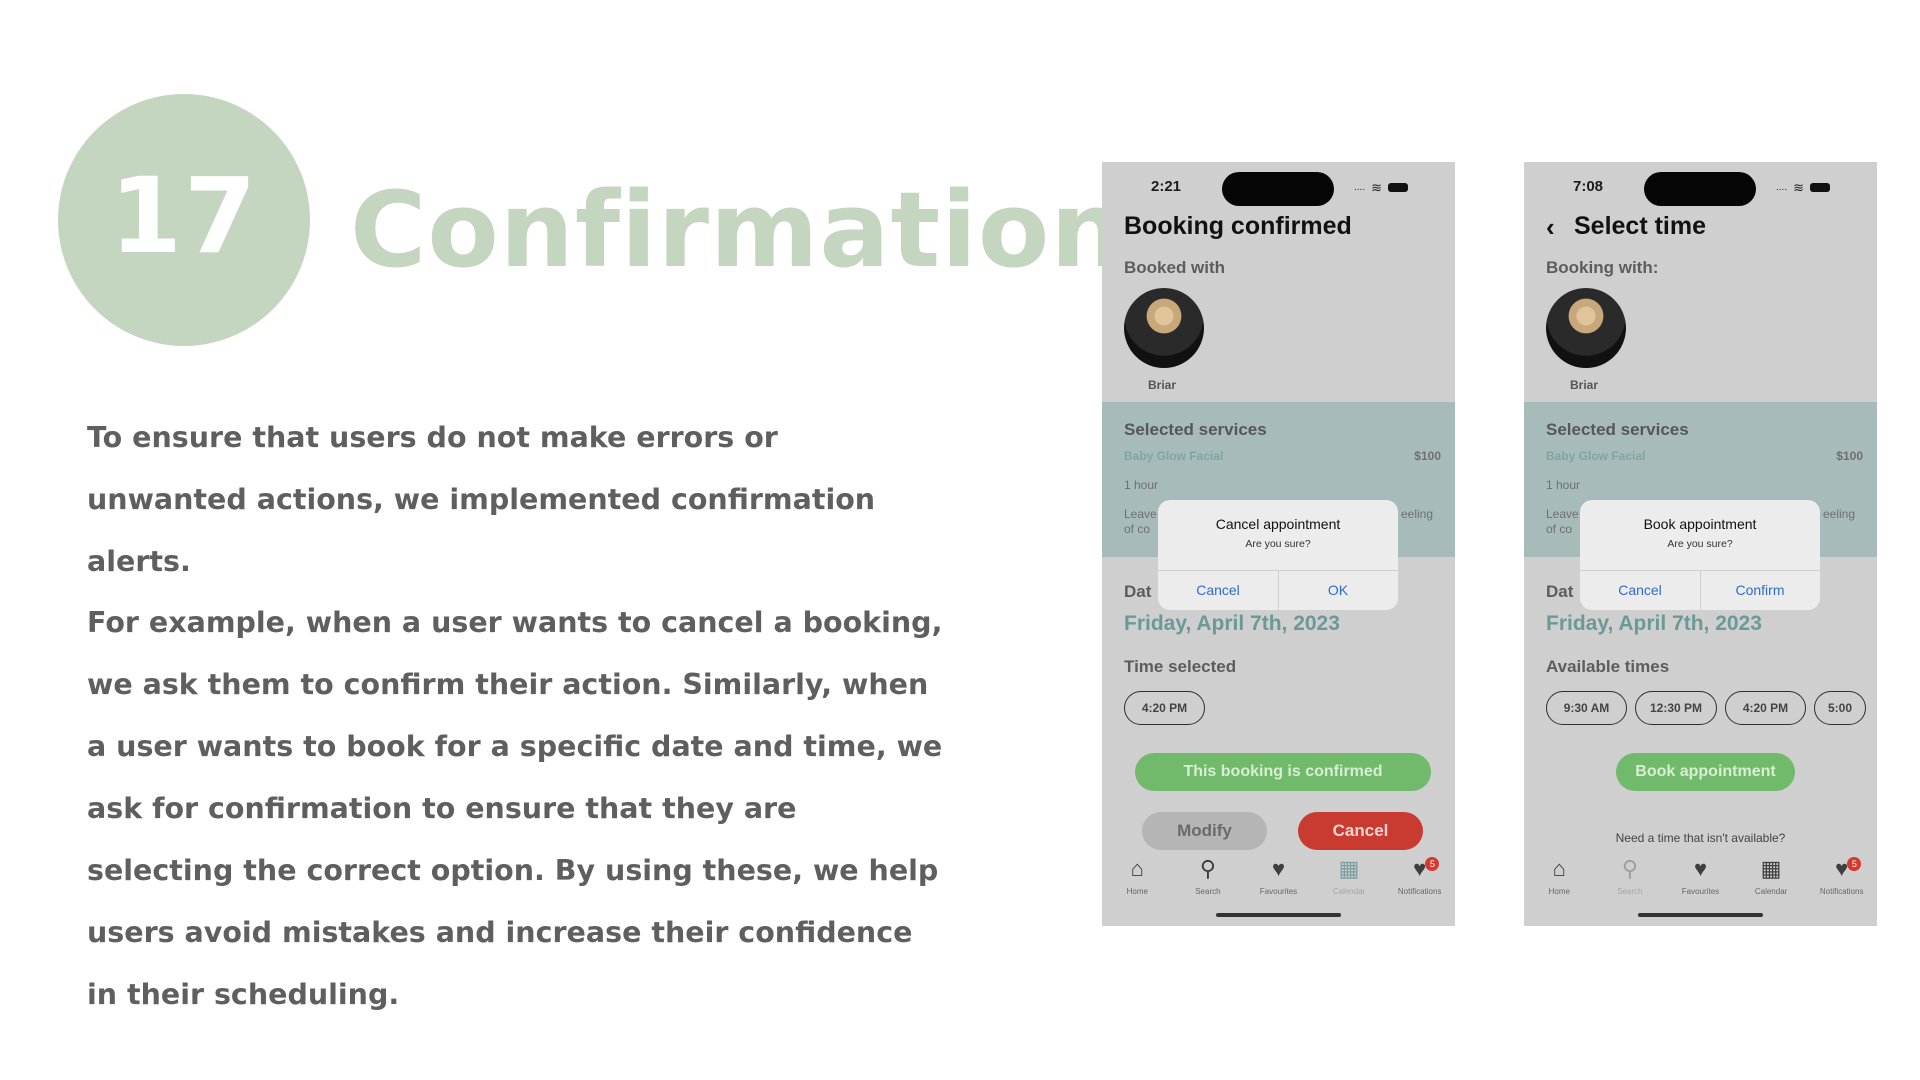 Image resolution: width=1920 pixels, height=1080 pixels. I want to click on alert-confirm-button: Confirm, so click(1760, 590).